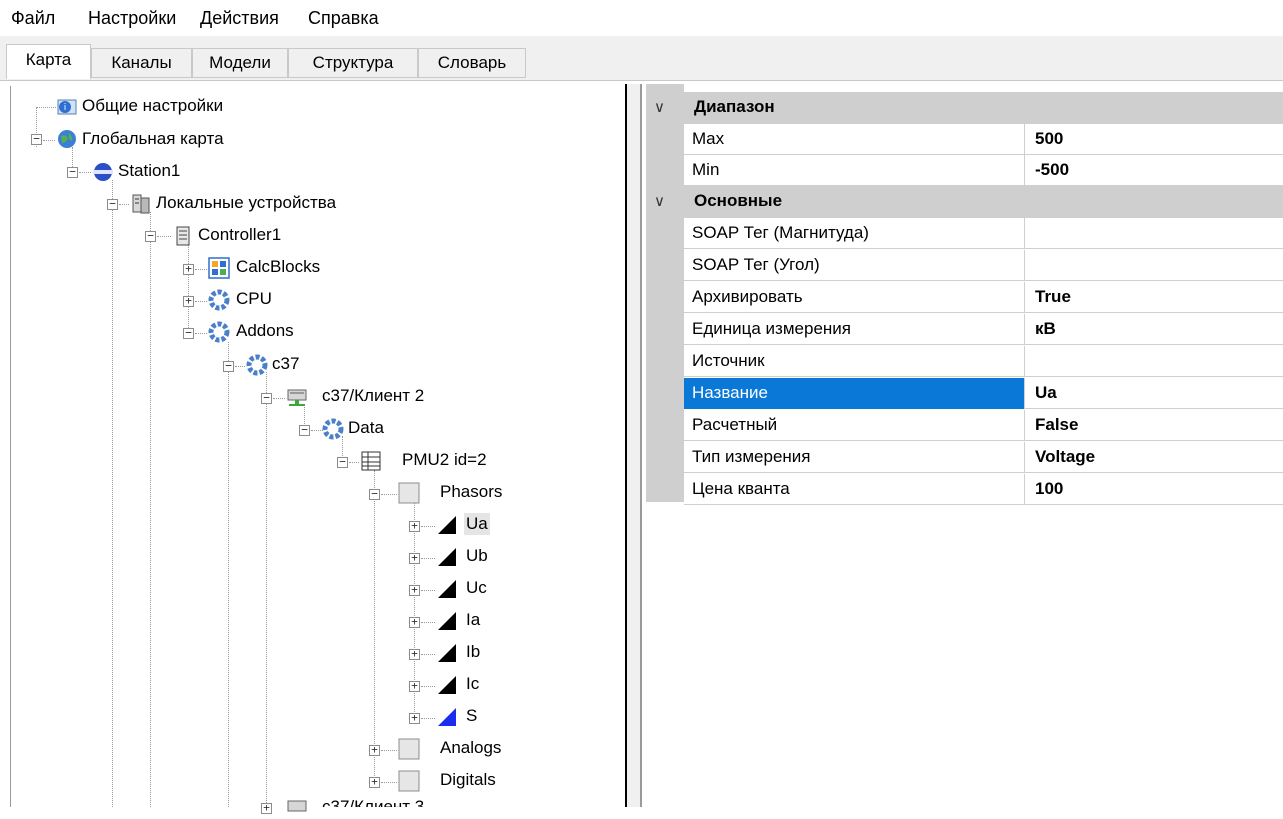 The width and height of the screenshot is (1283, 819). I want to click on property-row-soap-angle: SOAP Тег (Угол), so click(983, 265).